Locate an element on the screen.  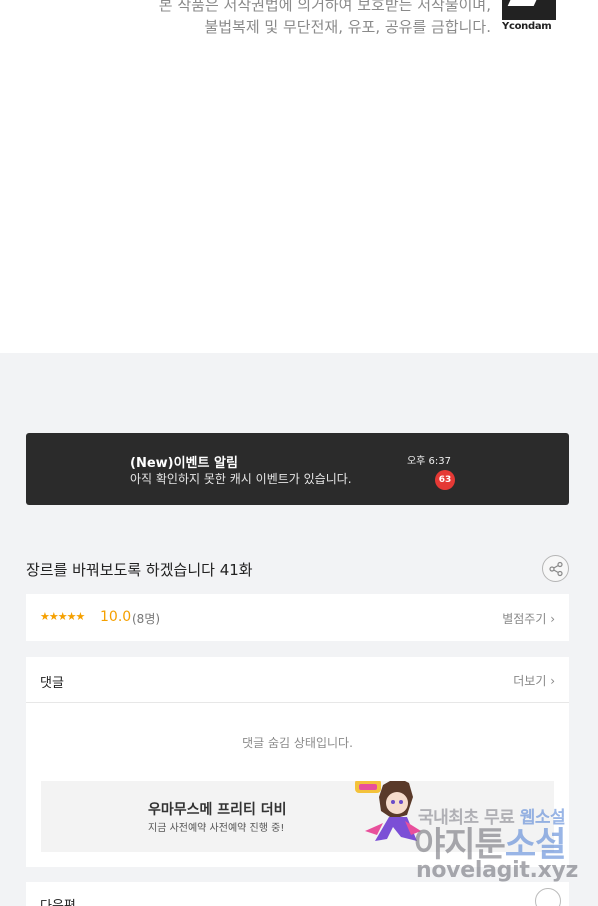
share-button is located at coordinates (555, 568).